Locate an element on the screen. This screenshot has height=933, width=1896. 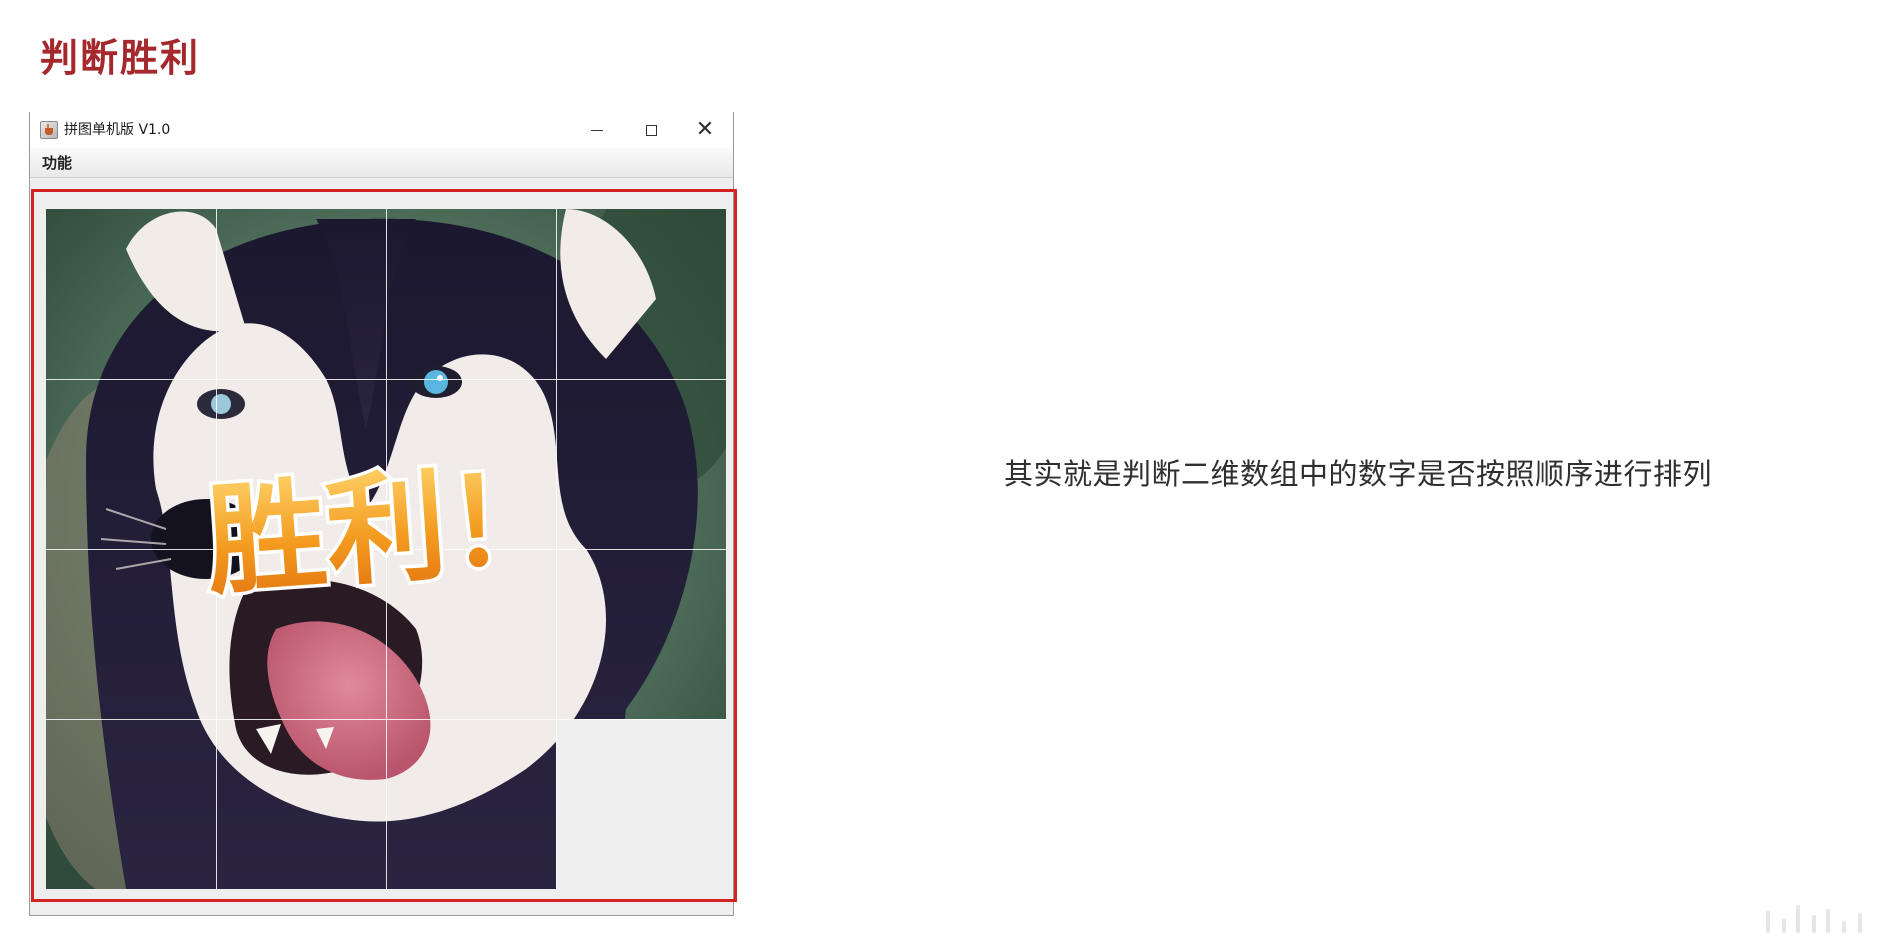
window-title: 拼图单机版 V1.0 is located at coordinates (117, 130).